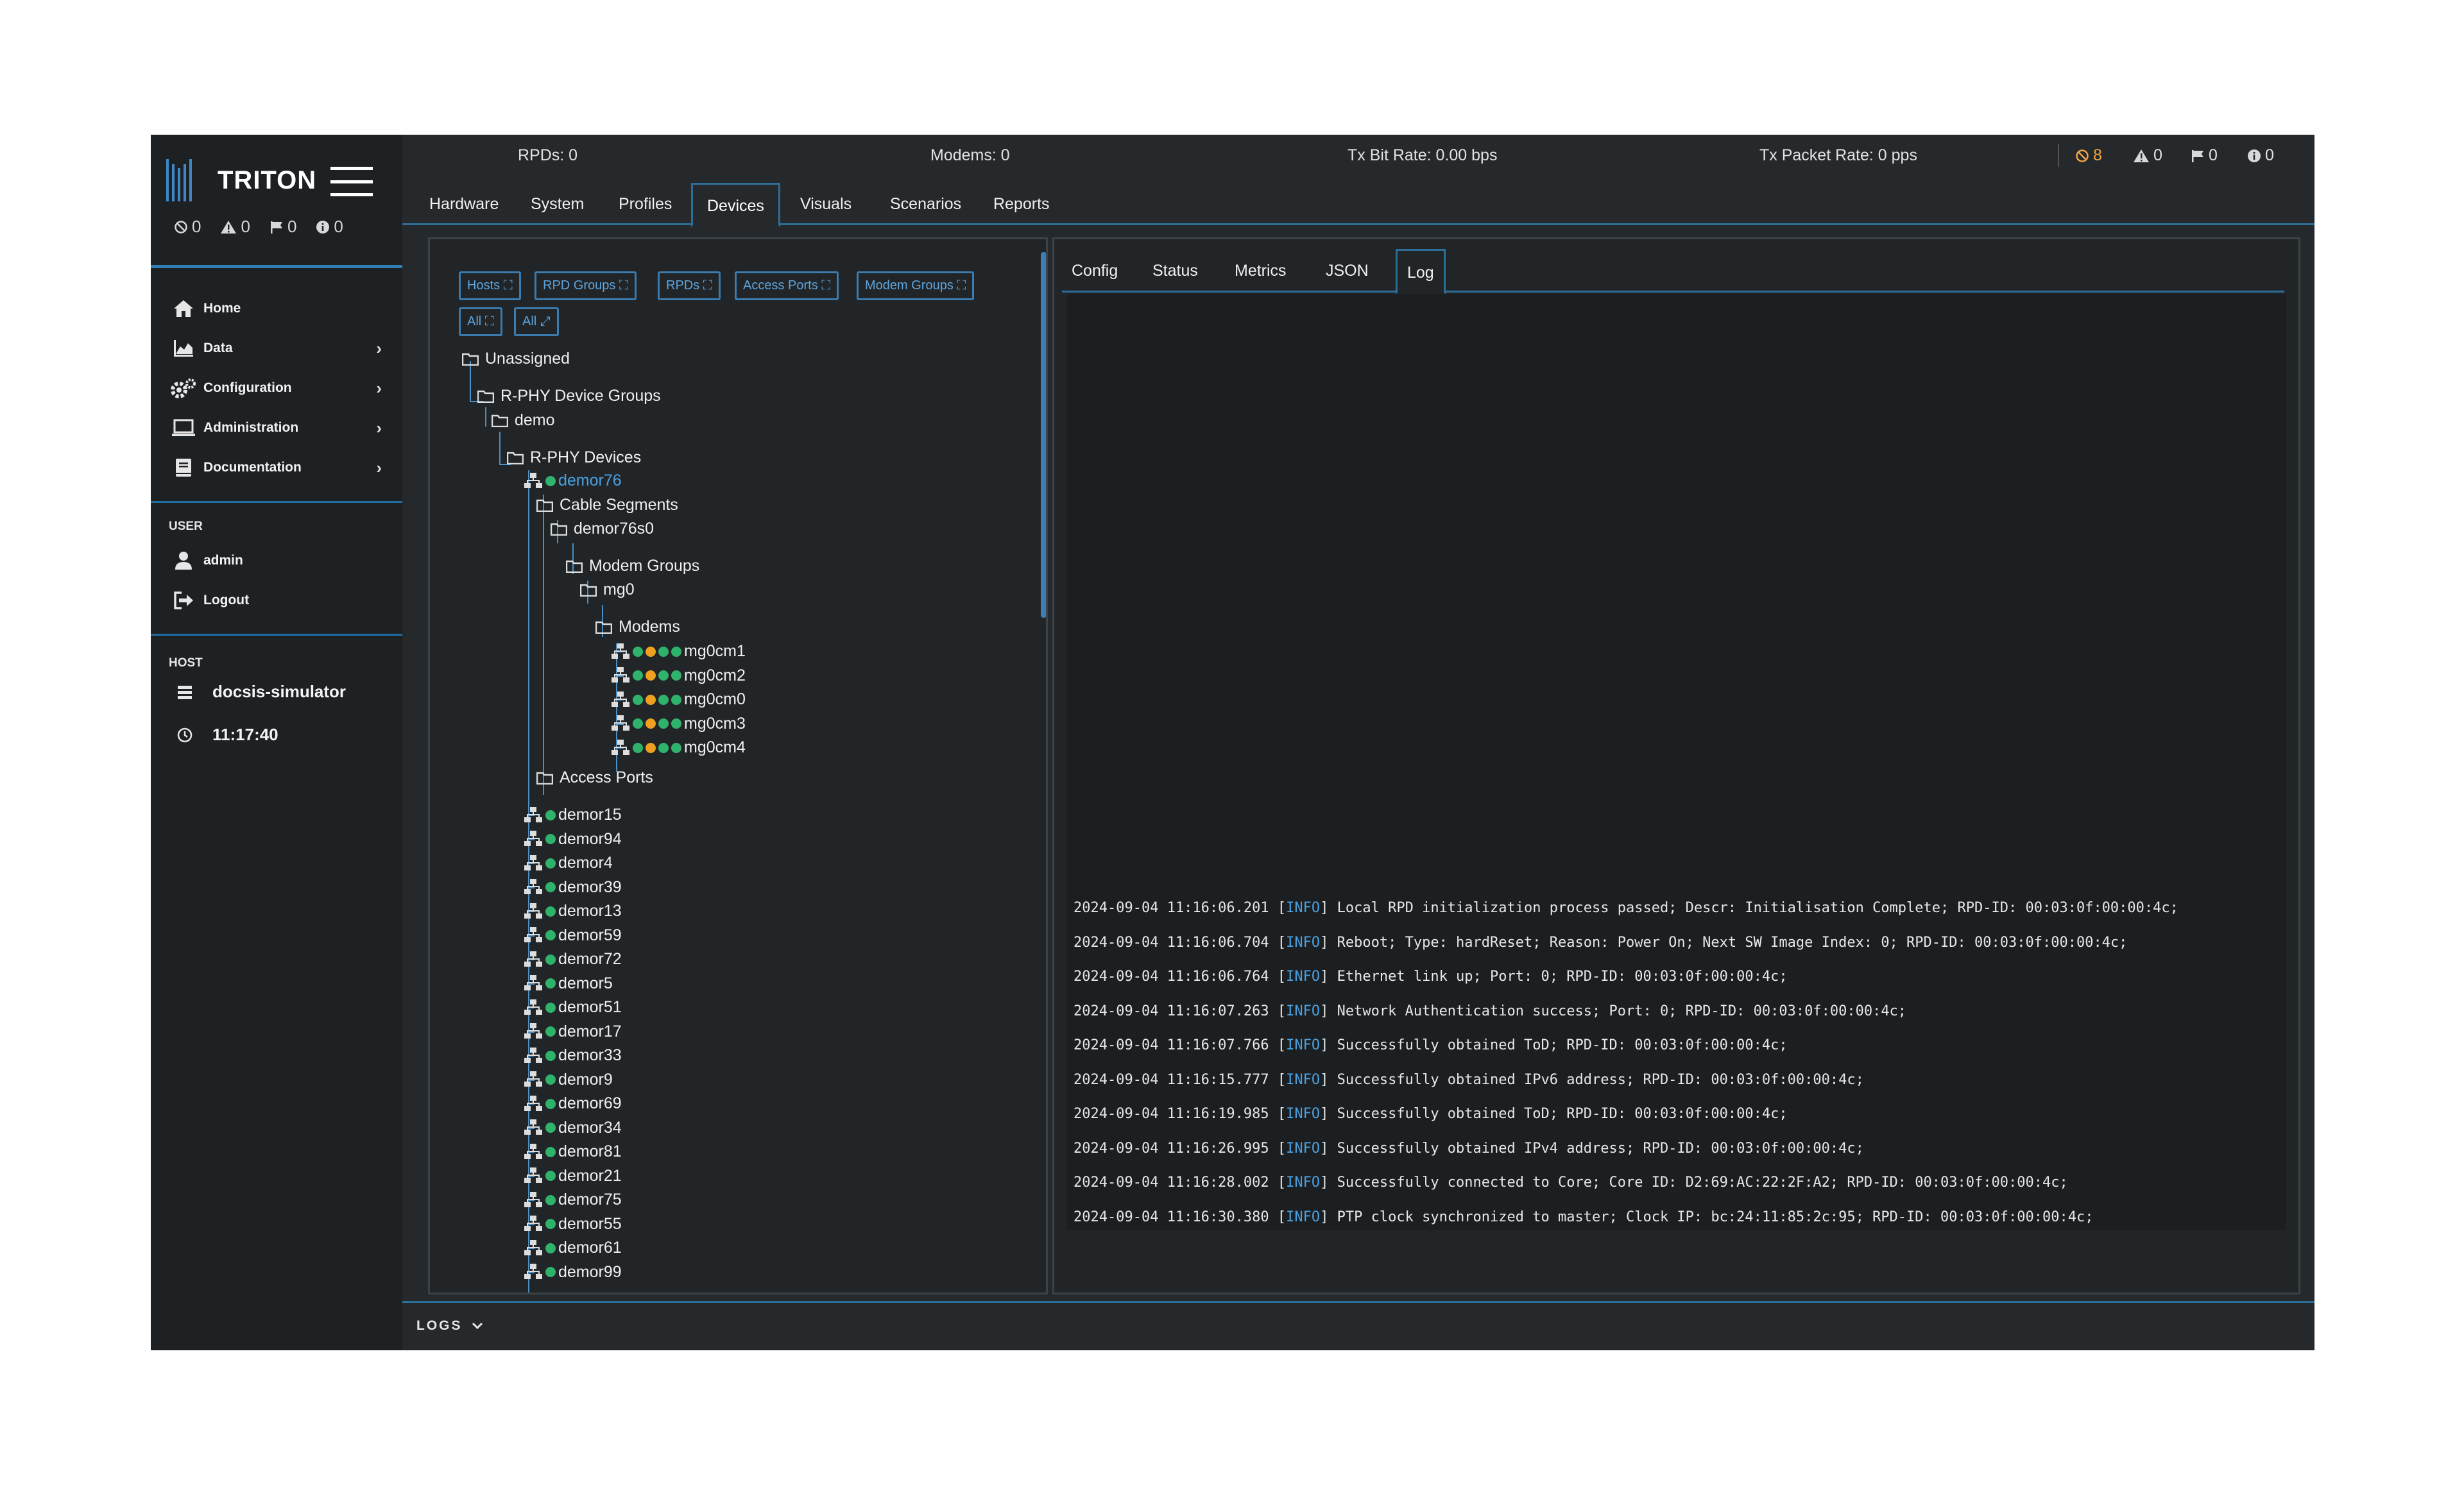 The height and width of the screenshot is (1485, 2464). Describe the element at coordinates (1042, 766) in the screenshot. I see `tree-scrollbar` at that location.